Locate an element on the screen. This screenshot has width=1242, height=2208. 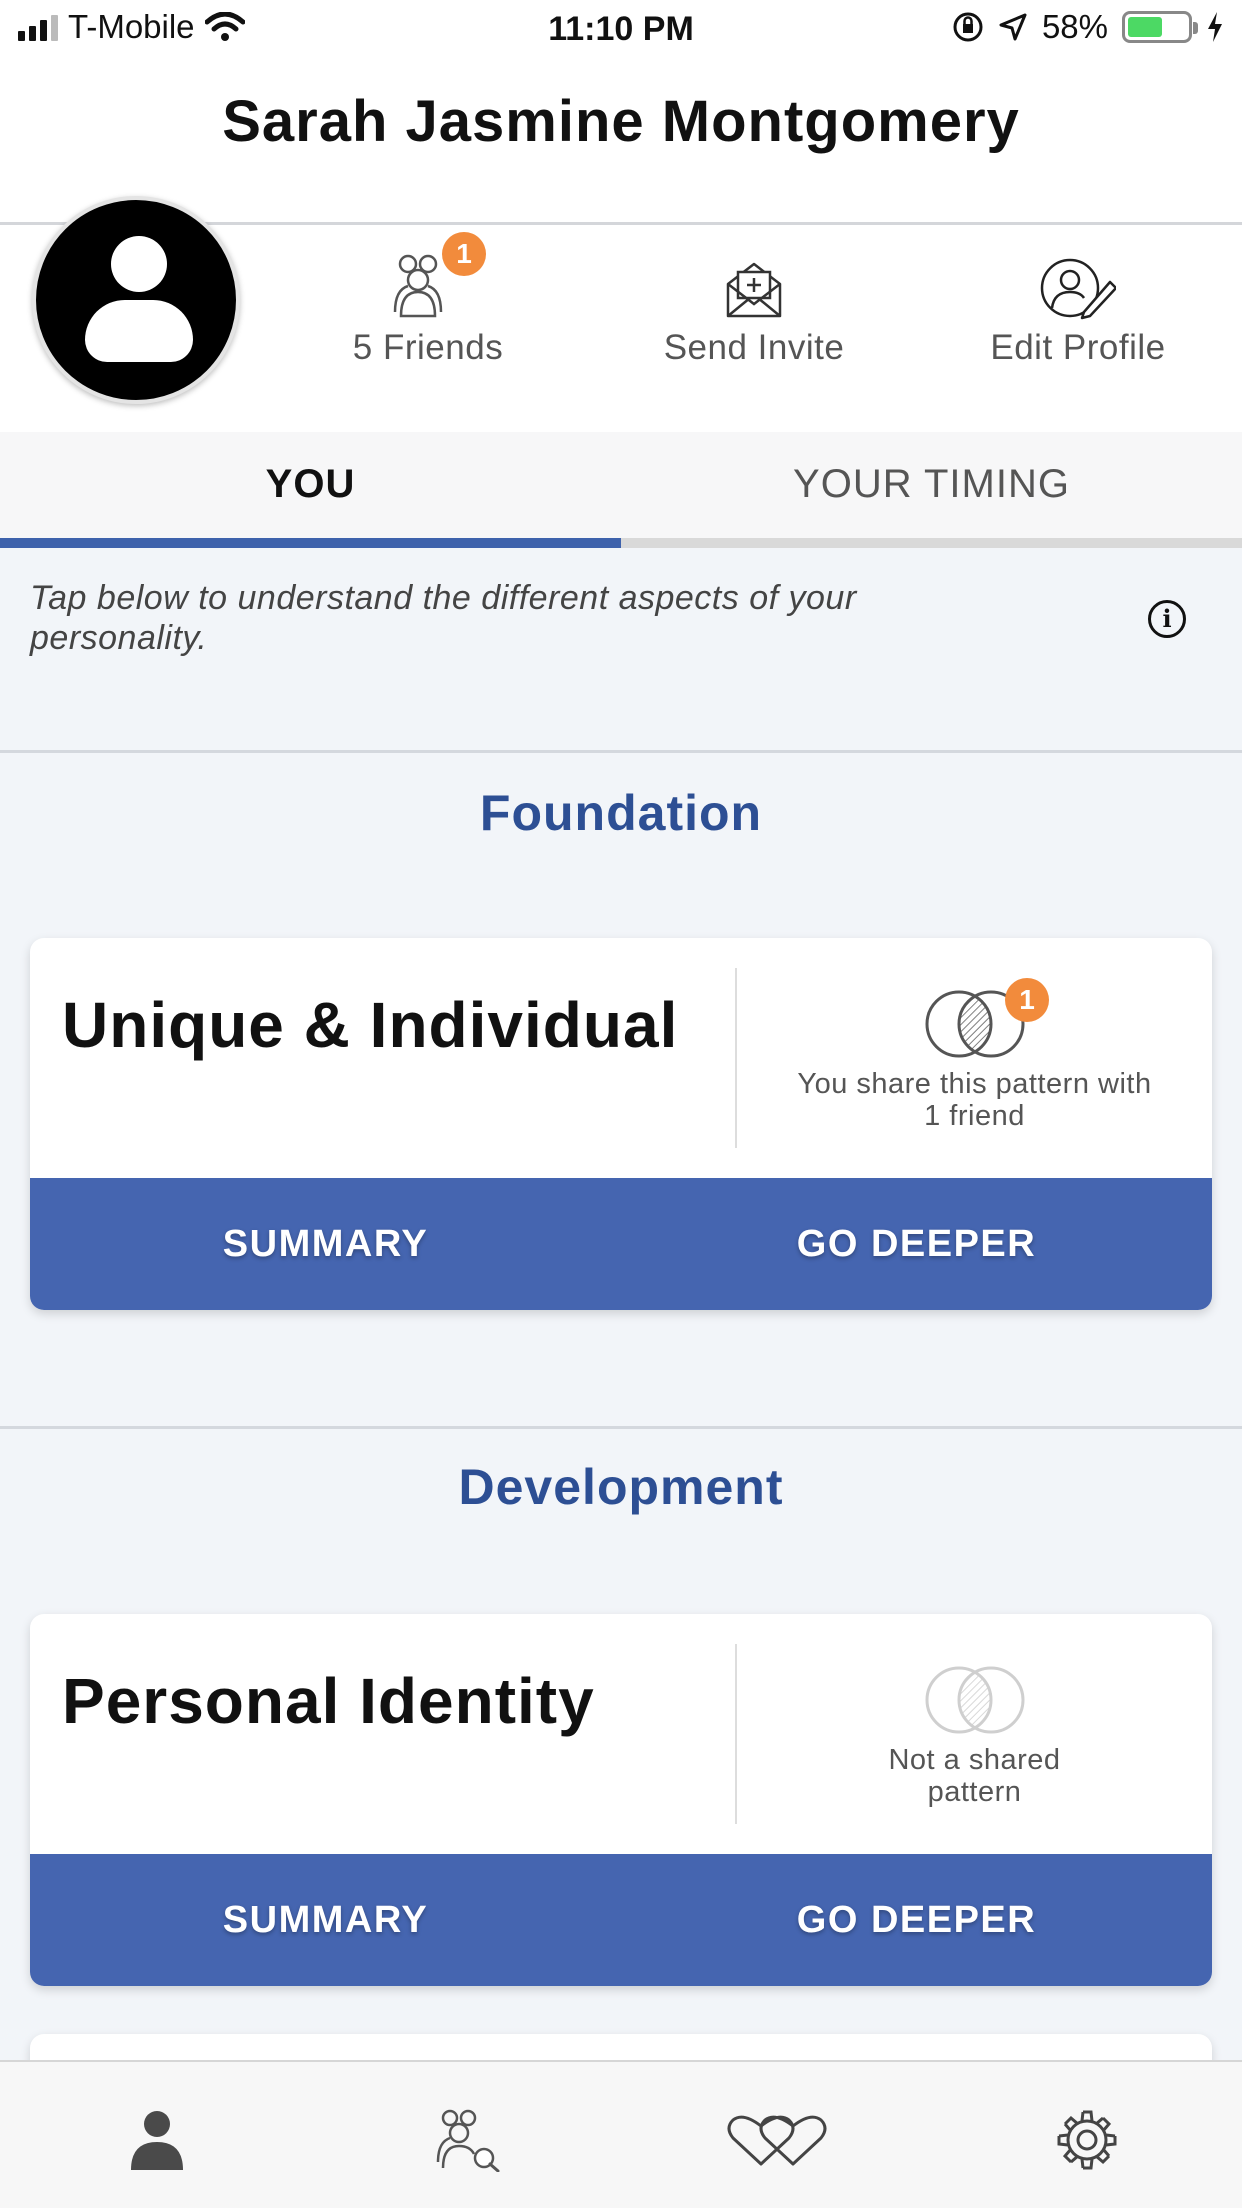
gear-icon is located at coordinates (1087, 2140).